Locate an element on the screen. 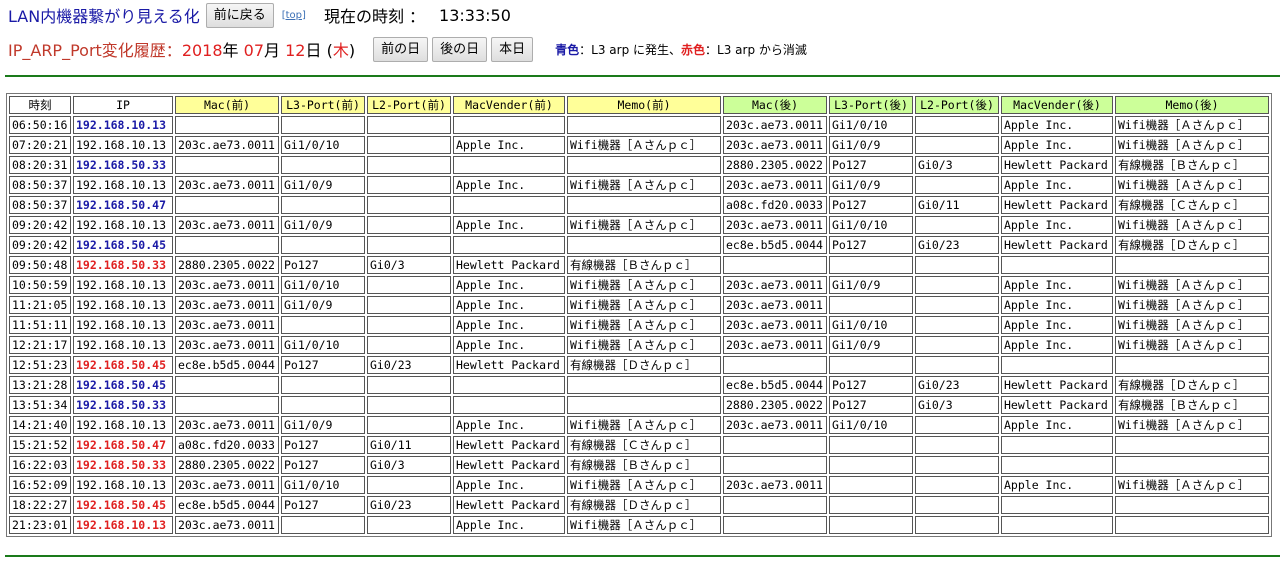 The height and width of the screenshot is (565, 1281). time-cell: 10:50:59 is located at coordinates (40, 285).